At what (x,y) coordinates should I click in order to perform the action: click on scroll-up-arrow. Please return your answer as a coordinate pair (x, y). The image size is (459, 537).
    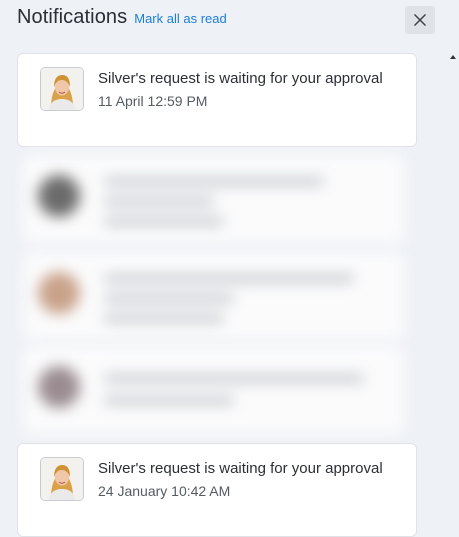
    Looking at the image, I should click on (453, 57).